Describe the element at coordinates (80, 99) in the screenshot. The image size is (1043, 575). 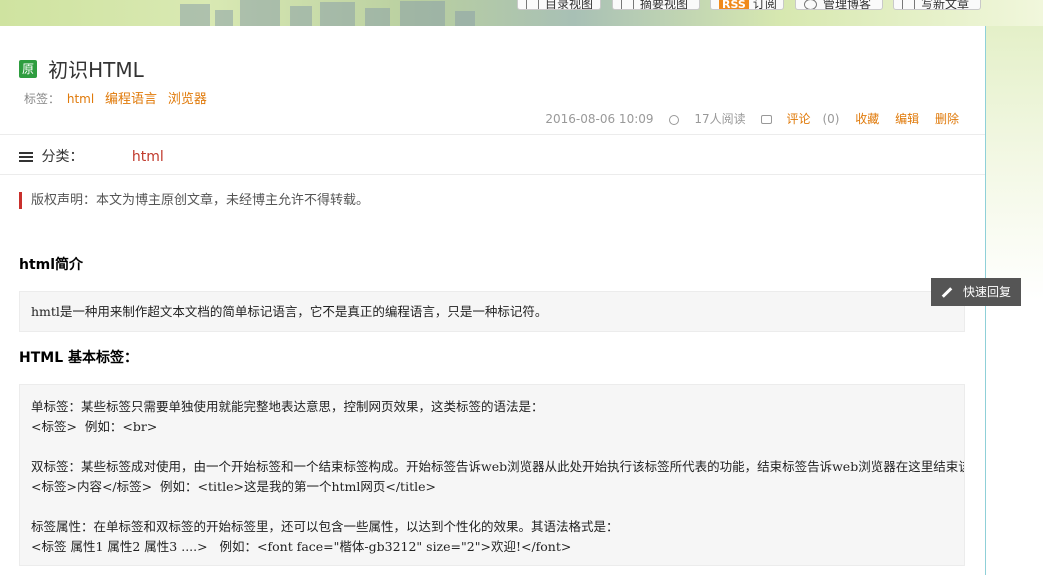
I see `tag-link: html` at that location.